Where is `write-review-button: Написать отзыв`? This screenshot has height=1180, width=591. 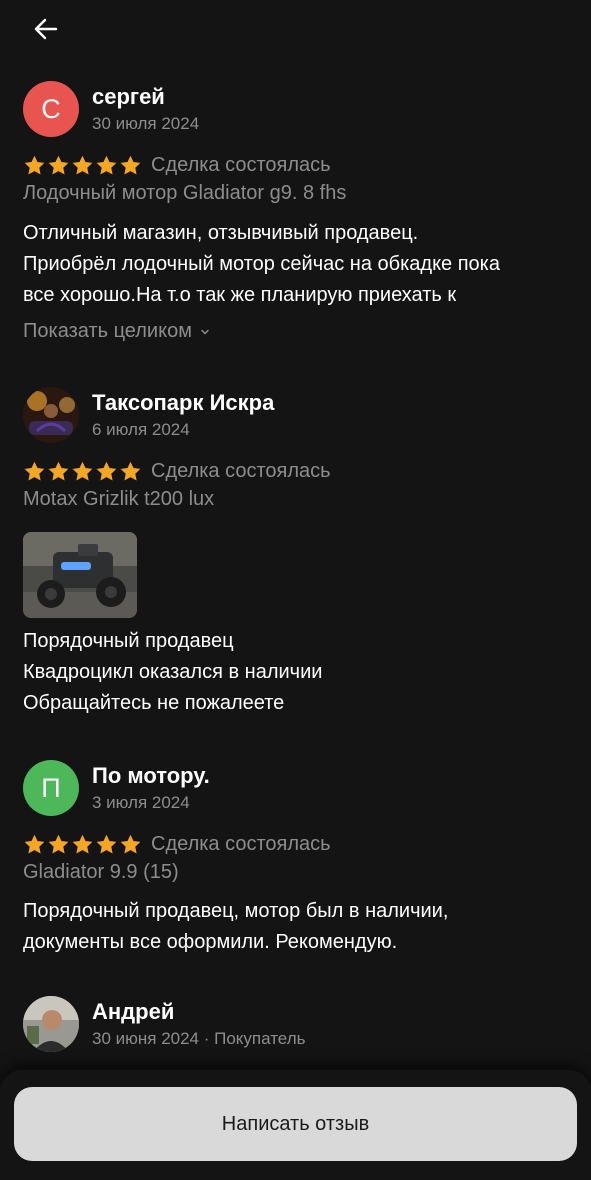
write-review-button: Написать отзыв is located at coordinates (295, 1124).